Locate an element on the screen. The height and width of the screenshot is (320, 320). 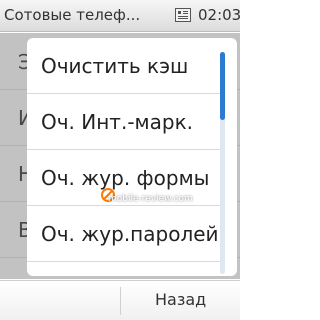
clock: 02:03 is located at coordinates (220, 15).